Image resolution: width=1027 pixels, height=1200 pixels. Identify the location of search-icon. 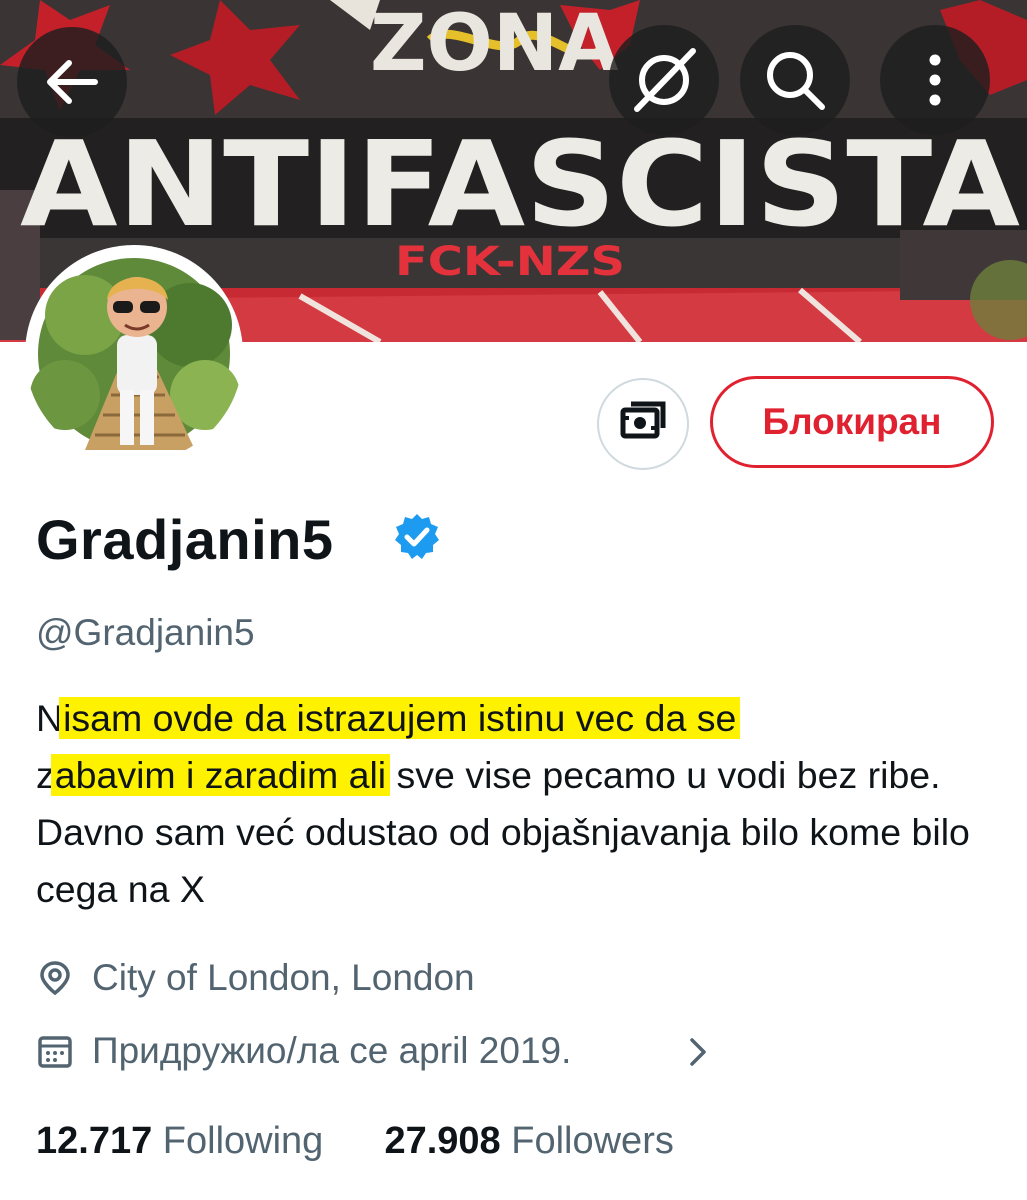
(796, 81).